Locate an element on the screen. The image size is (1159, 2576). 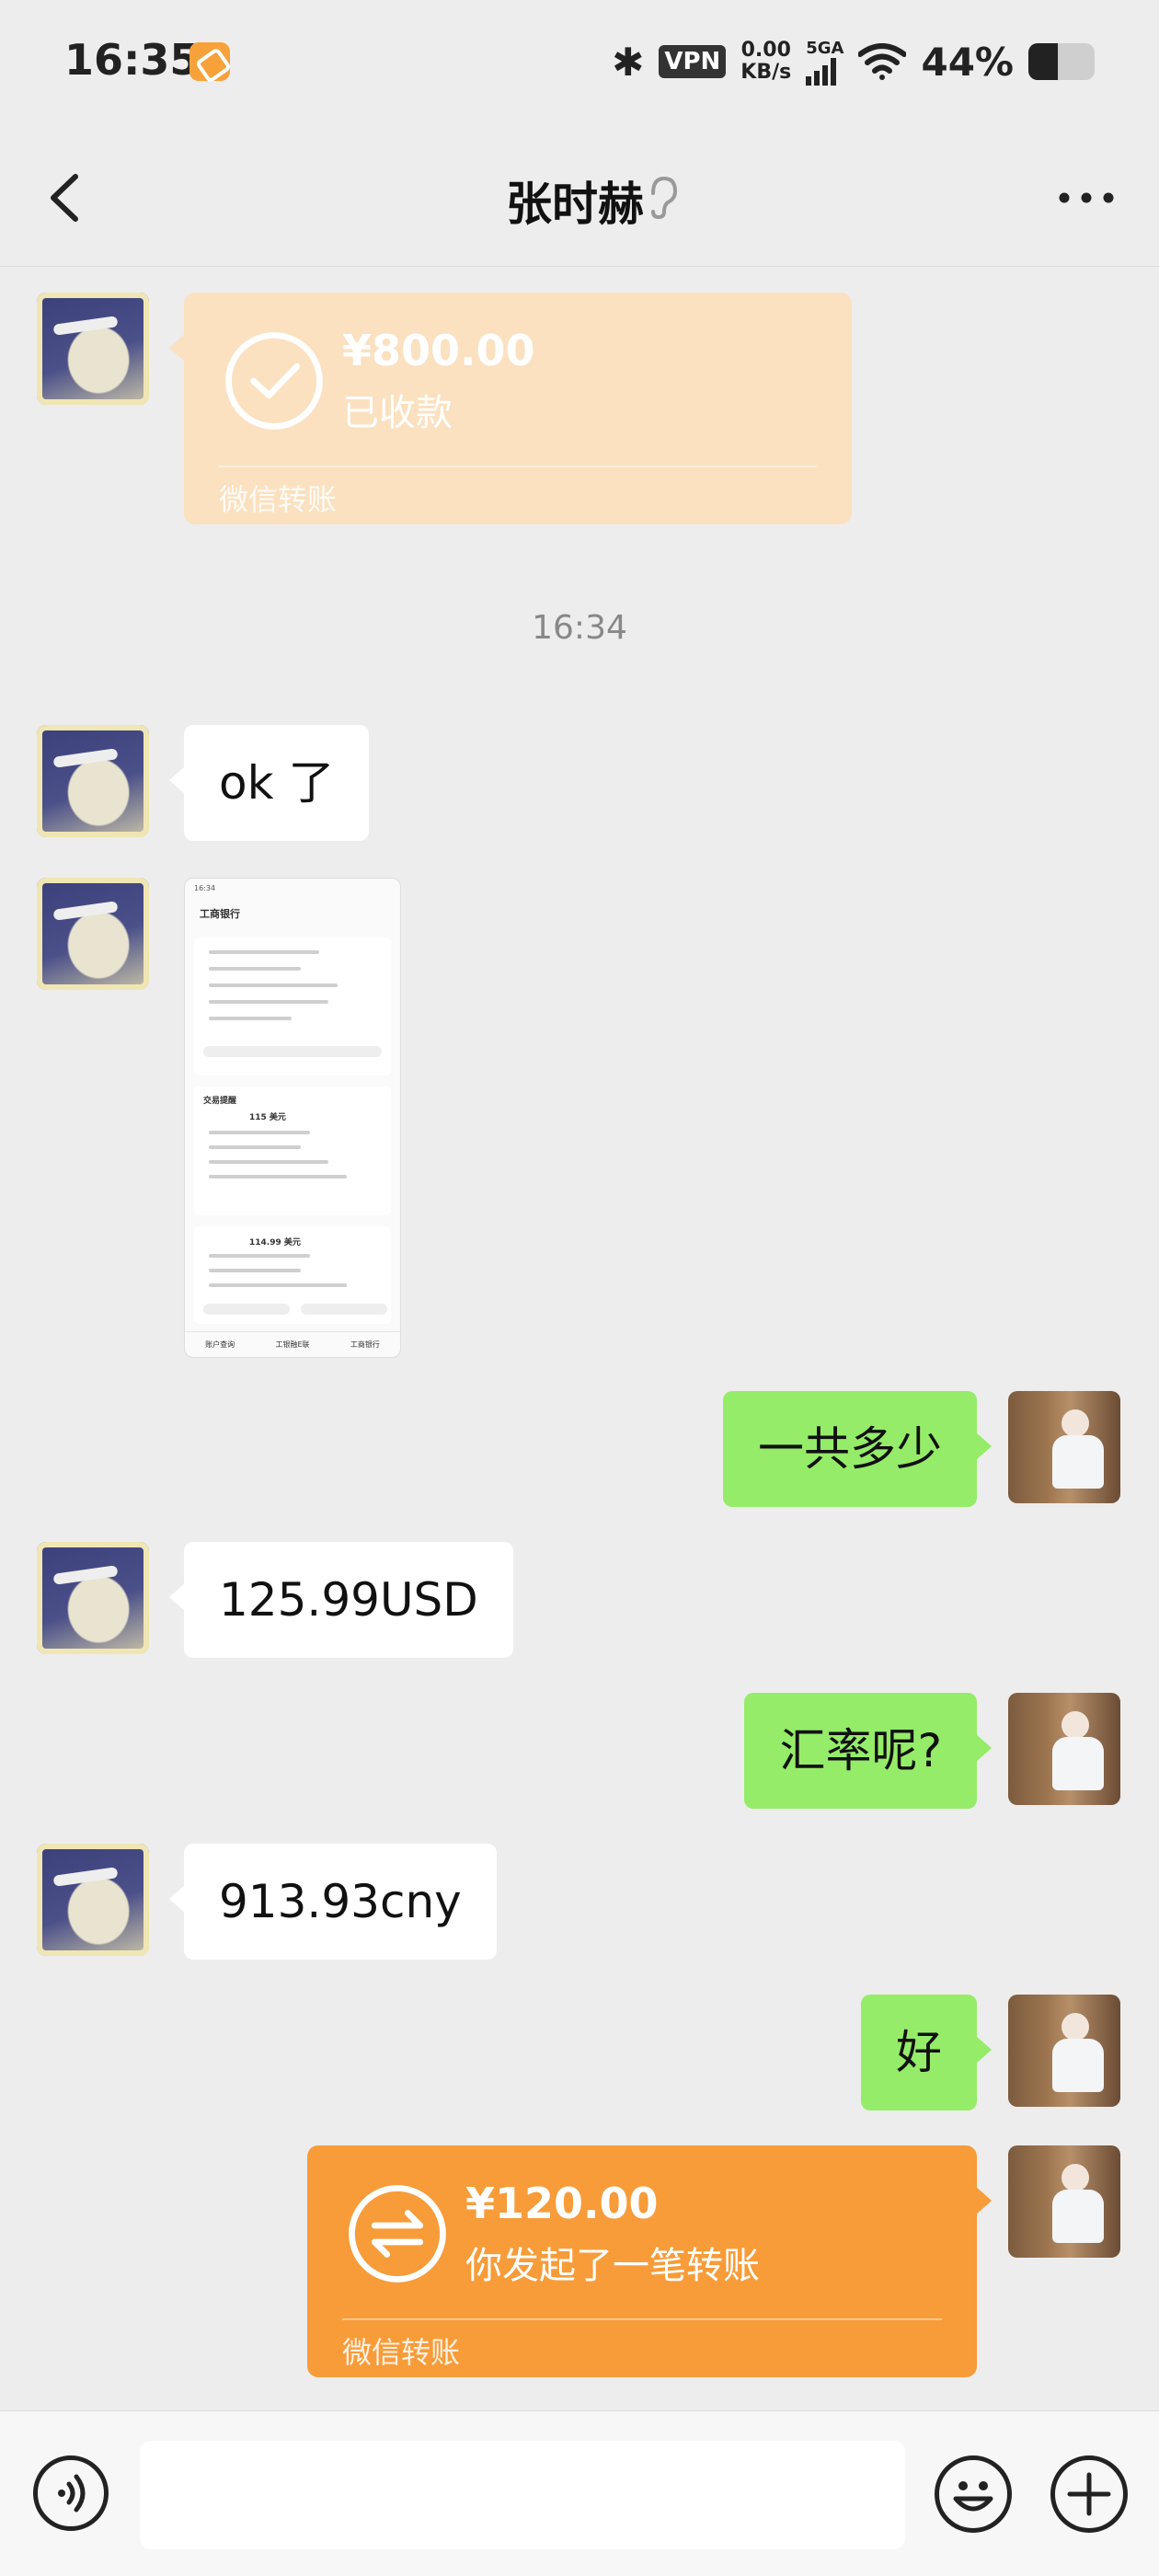
status-right-group: ✱ VPN 0.00 KB/s 5GA 44% is located at coordinates (853, 61).